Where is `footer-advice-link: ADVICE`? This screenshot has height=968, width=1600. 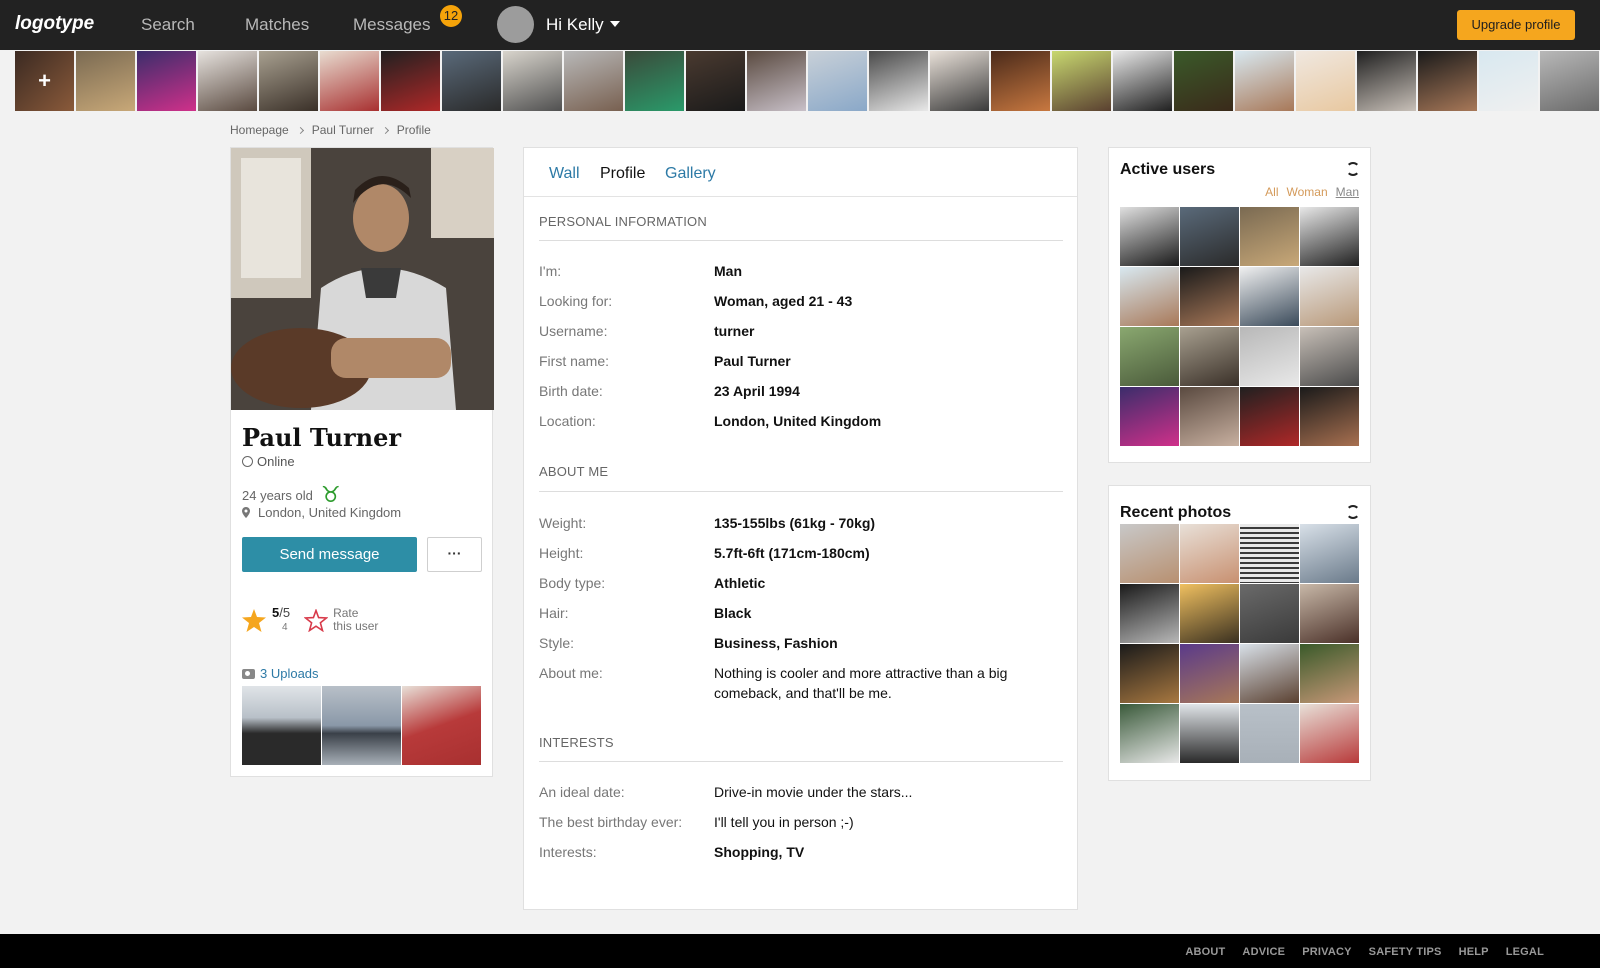
footer-advice-link: ADVICE is located at coordinates (1263, 952).